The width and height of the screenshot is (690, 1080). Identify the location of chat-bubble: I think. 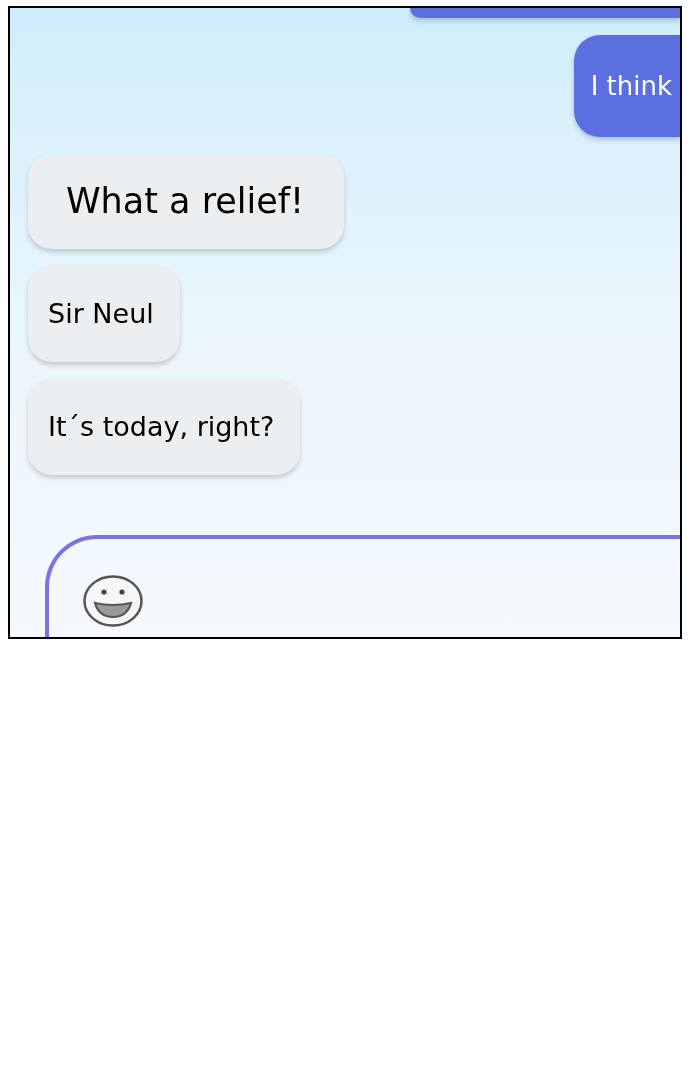
(626, 86).